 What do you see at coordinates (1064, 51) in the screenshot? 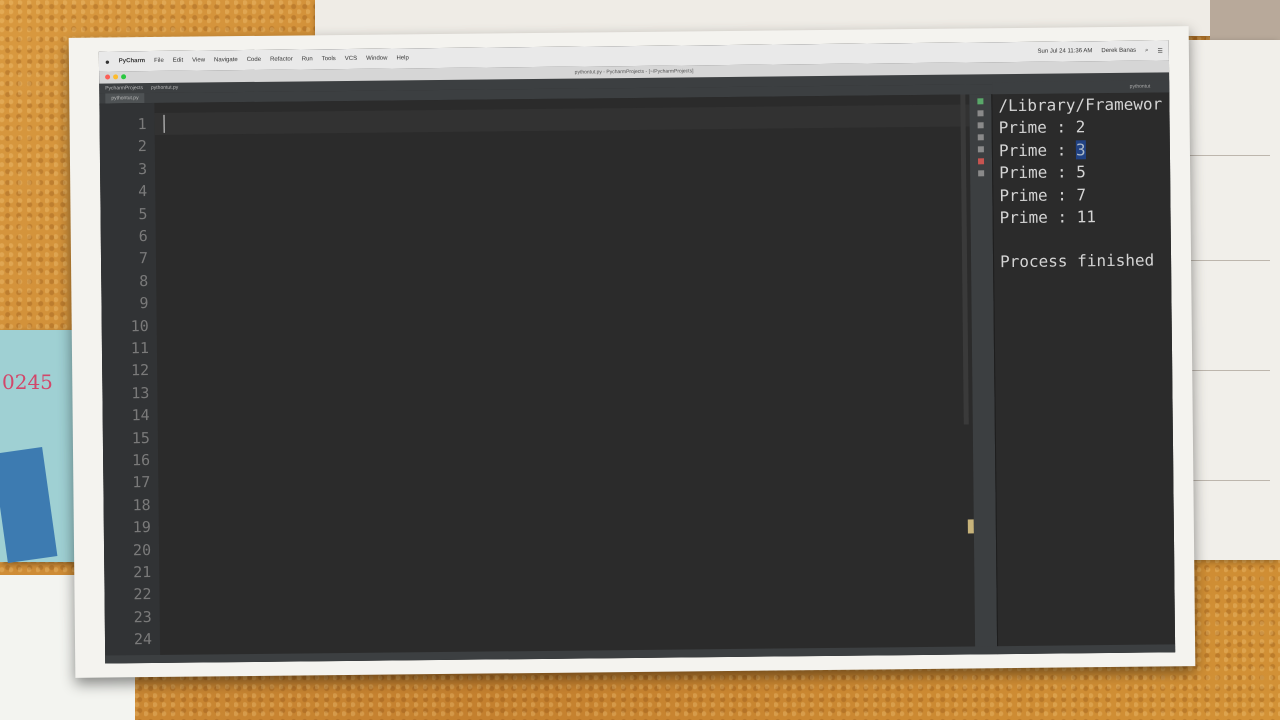
I see `clock: Sun Jul 24 11:36 AM` at bounding box center [1064, 51].